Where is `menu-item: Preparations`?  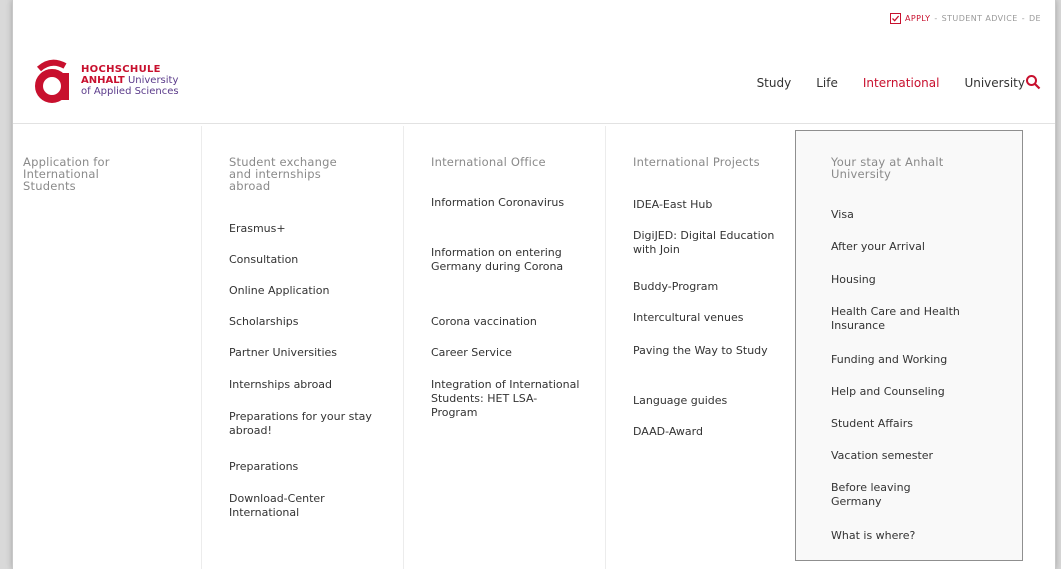 menu-item: Preparations is located at coordinates (309, 467).